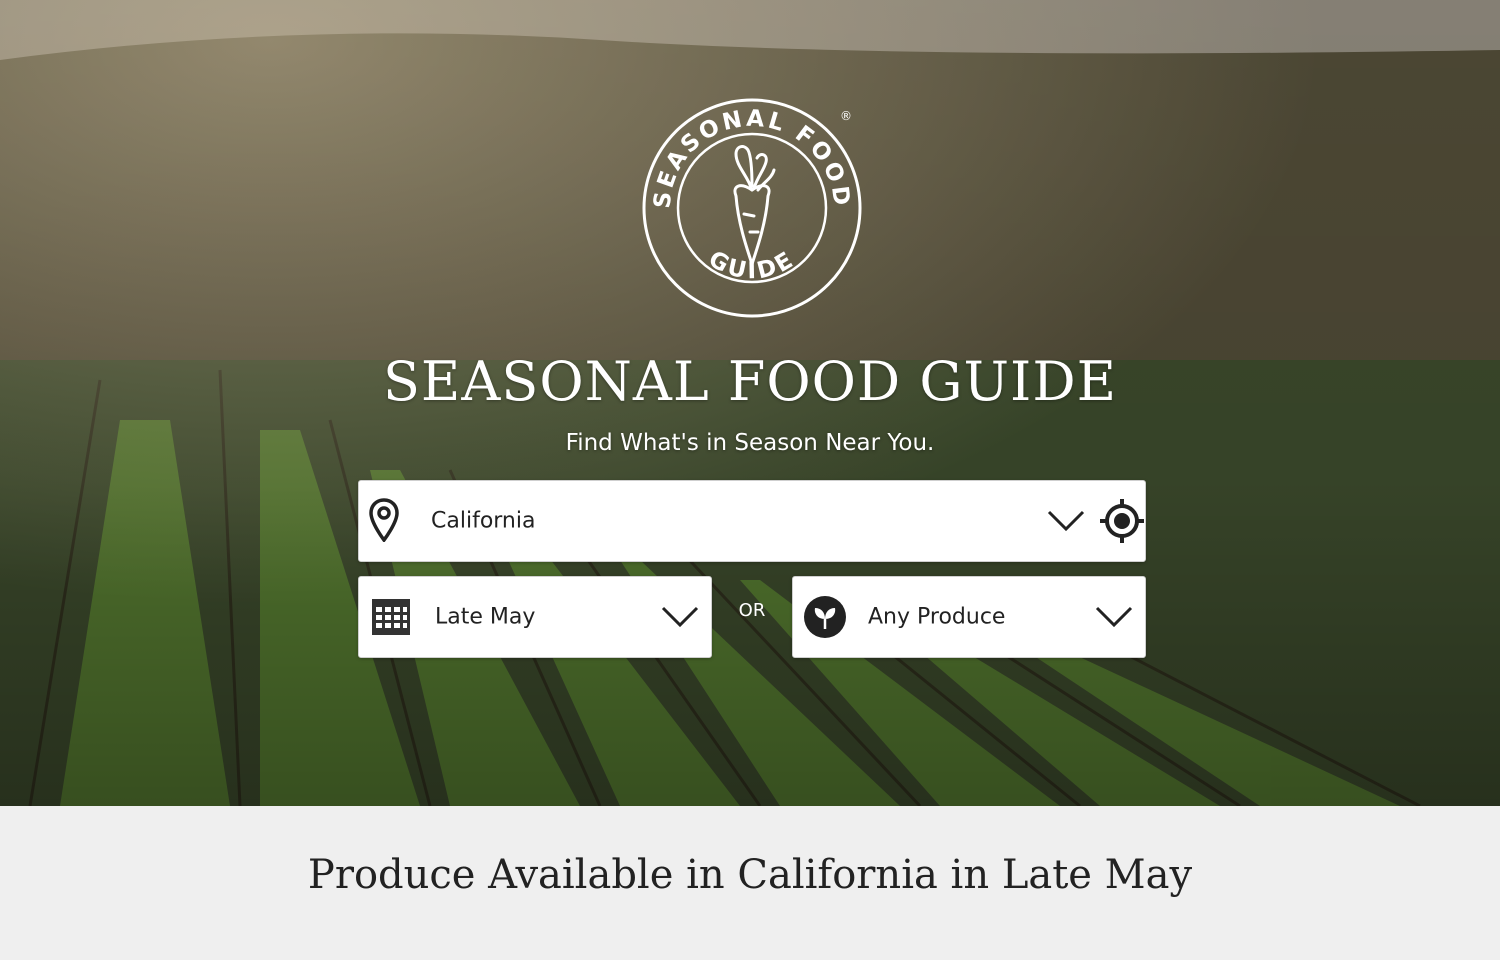 This screenshot has width=1500, height=960. I want to click on carrot-icon, so click(754, 205).